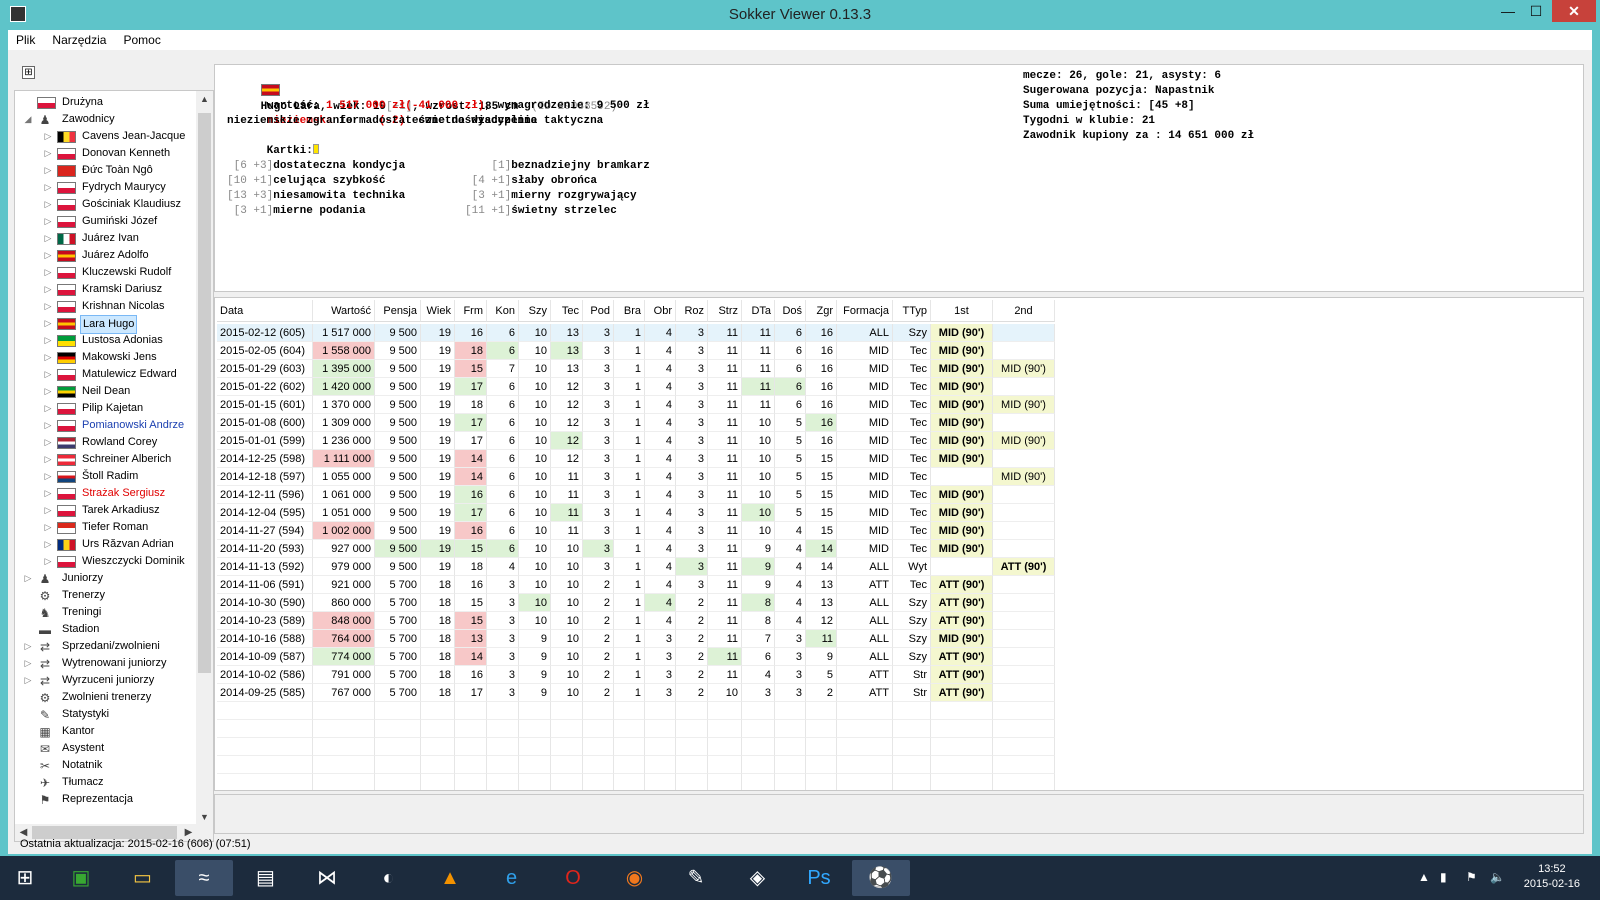  What do you see at coordinates (265, 405) in the screenshot?
I see `table-cell: 2015-01-15 (601)` at bounding box center [265, 405].